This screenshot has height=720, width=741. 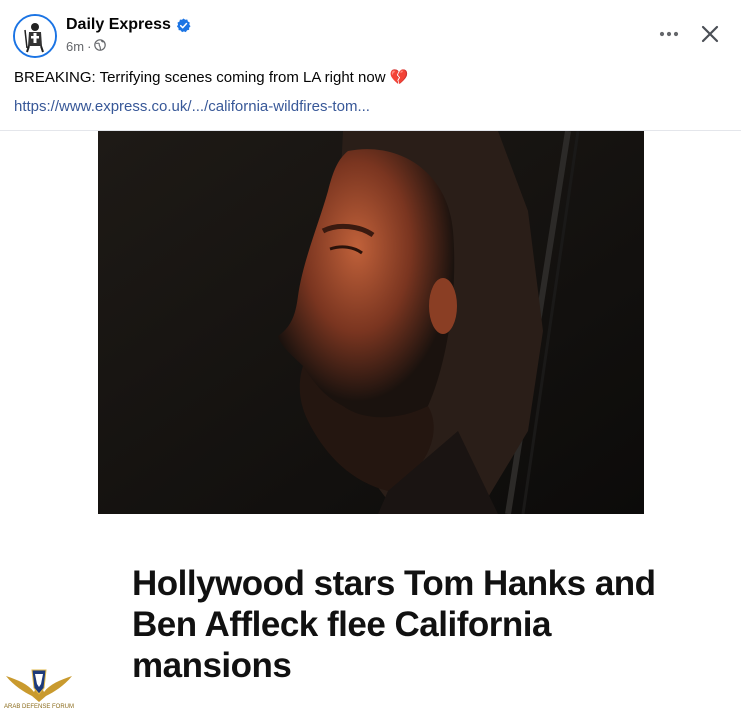 I want to click on watermark-text: ARAB DEFENSE FORUM, so click(x=39, y=707).